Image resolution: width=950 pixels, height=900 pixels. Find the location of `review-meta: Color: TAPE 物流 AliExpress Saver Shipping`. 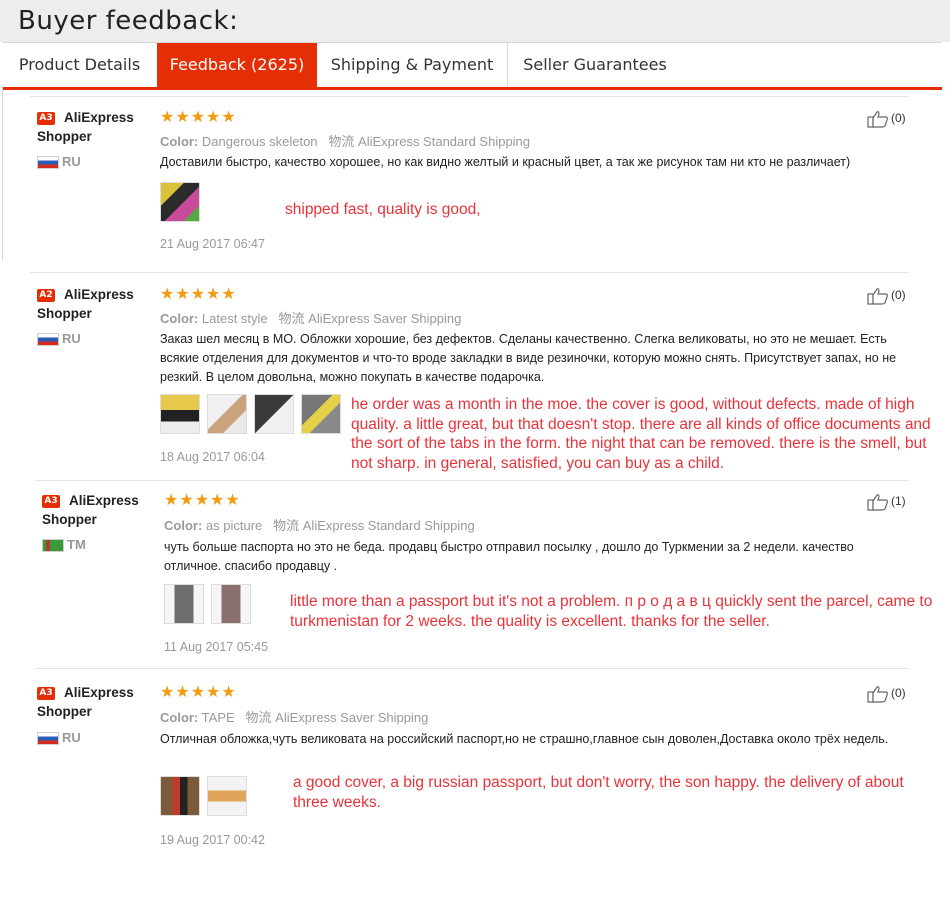

review-meta: Color: TAPE 物流 AliExpress Saver Shipping is located at coordinates (294, 716).